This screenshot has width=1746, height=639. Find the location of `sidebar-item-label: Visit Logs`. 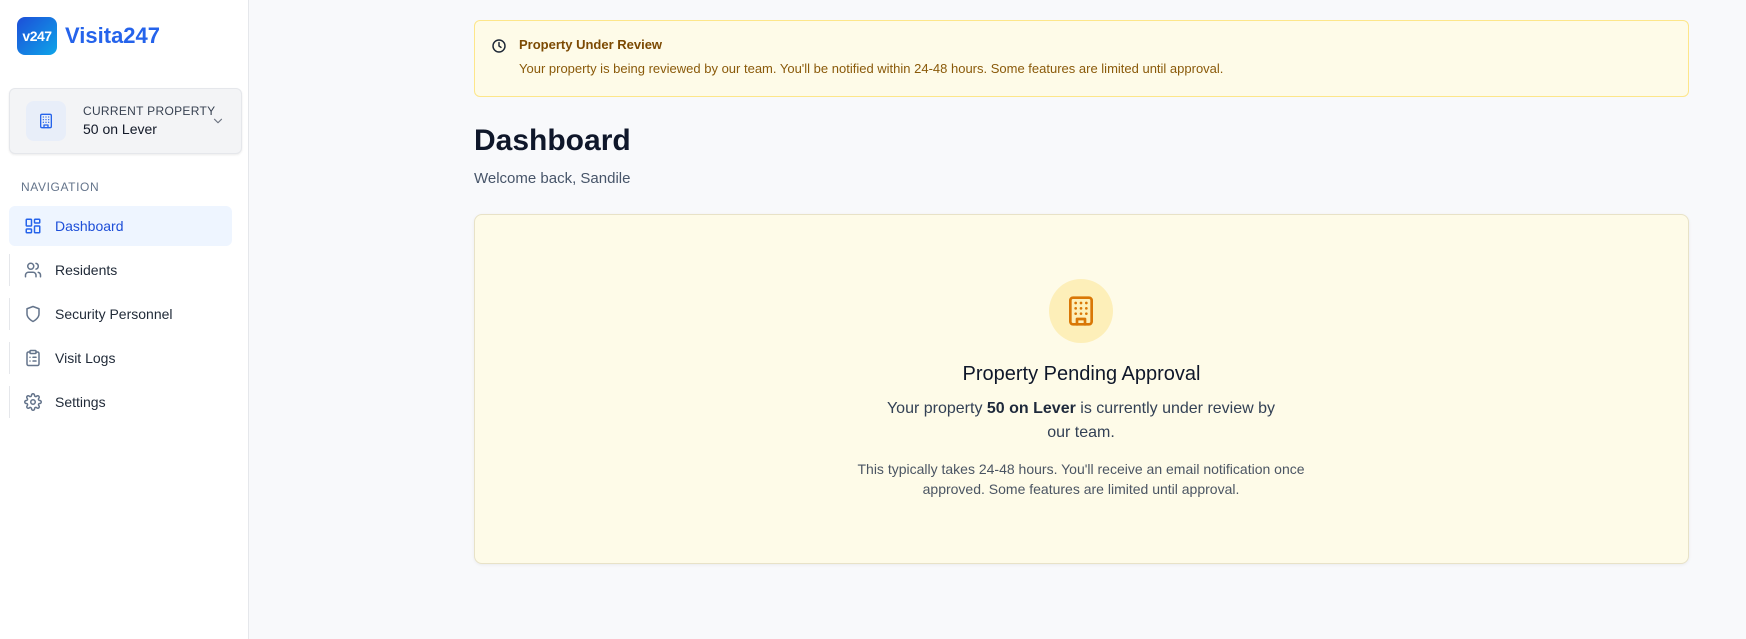

sidebar-item-label: Visit Logs is located at coordinates (85, 358).